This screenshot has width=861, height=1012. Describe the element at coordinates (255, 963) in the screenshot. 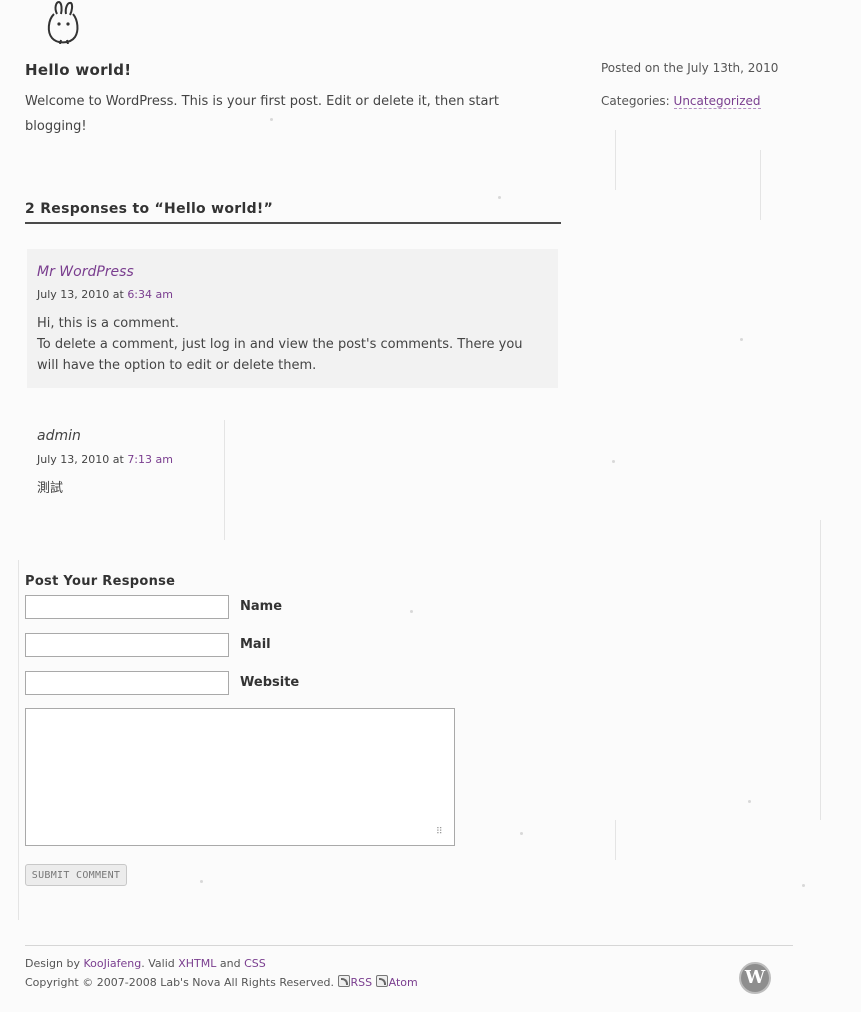

I see `css-link: CSS` at that location.